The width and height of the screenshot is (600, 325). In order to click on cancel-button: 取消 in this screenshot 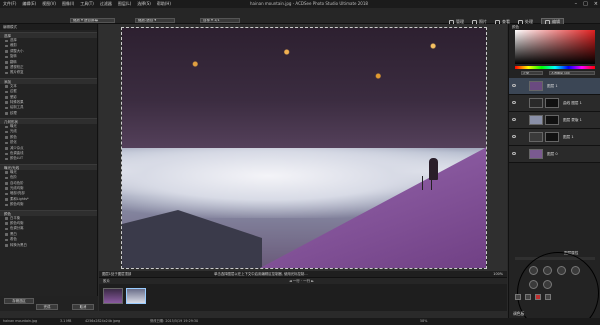, I will do `click(83, 307)`.